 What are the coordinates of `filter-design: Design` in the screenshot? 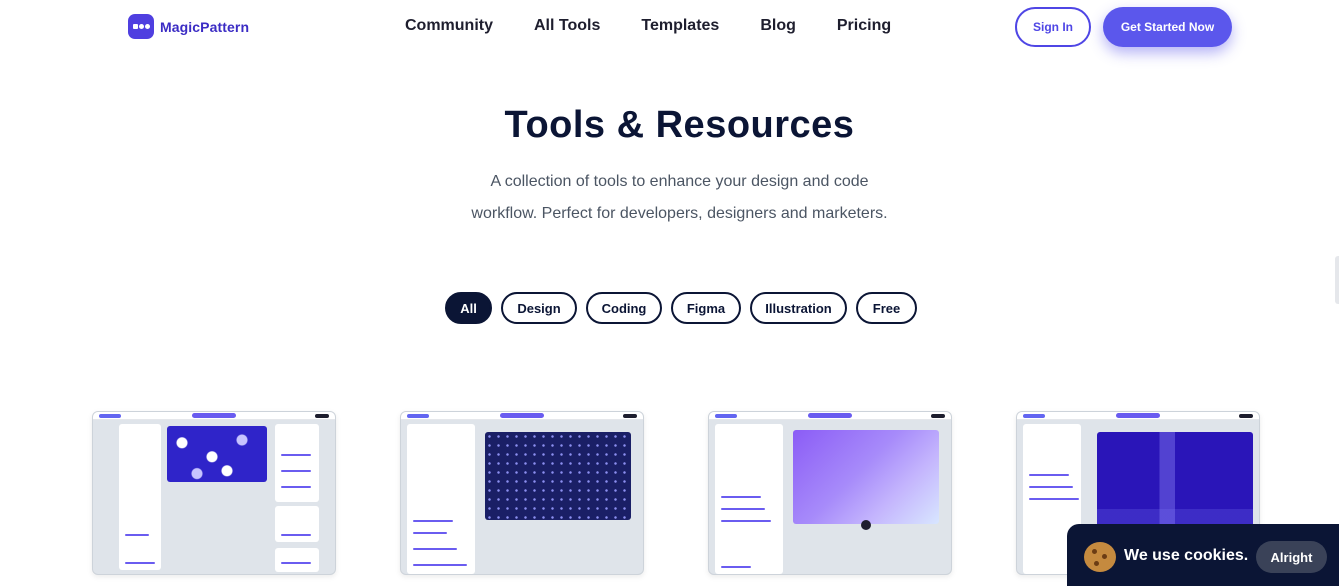 It's located at (539, 308).